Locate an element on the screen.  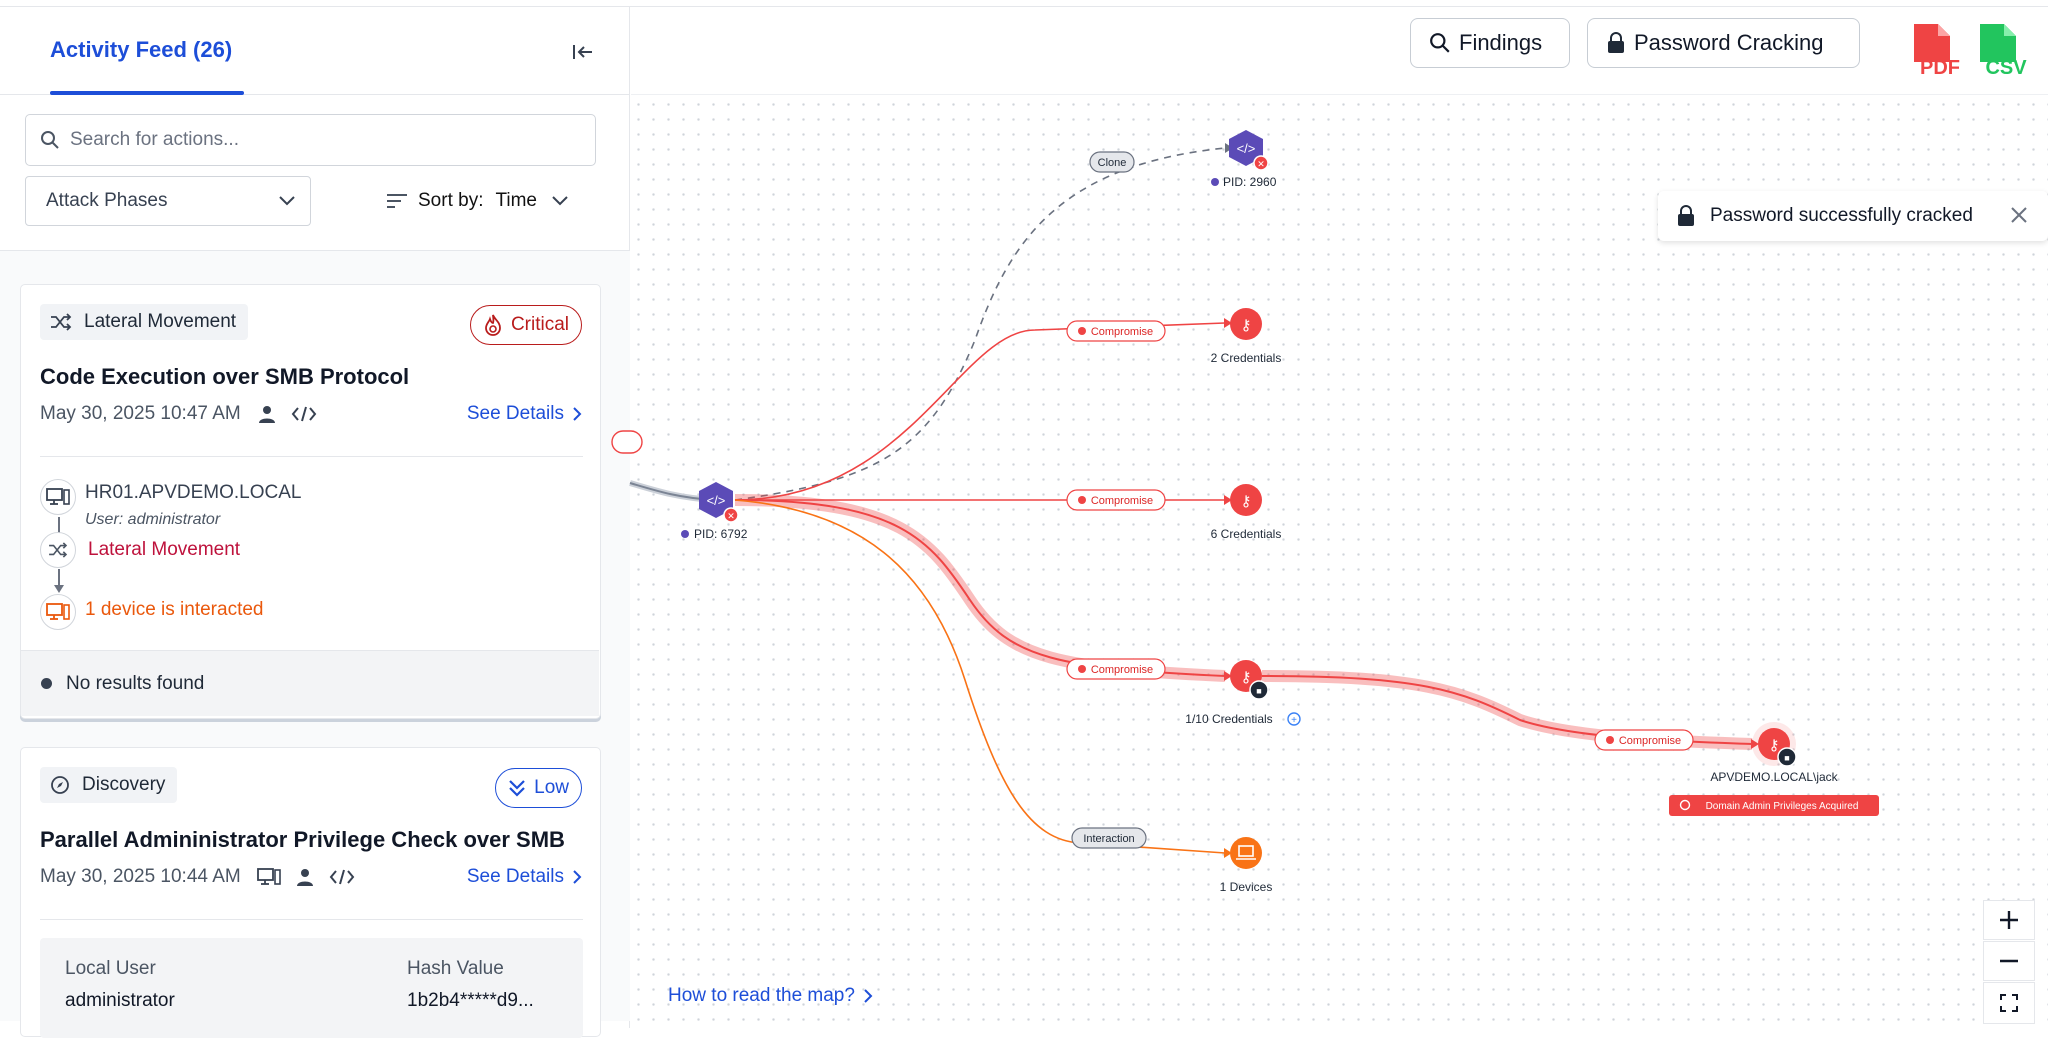
how-to-read-map-label: How to read the map? is located at coordinates (761, 995).